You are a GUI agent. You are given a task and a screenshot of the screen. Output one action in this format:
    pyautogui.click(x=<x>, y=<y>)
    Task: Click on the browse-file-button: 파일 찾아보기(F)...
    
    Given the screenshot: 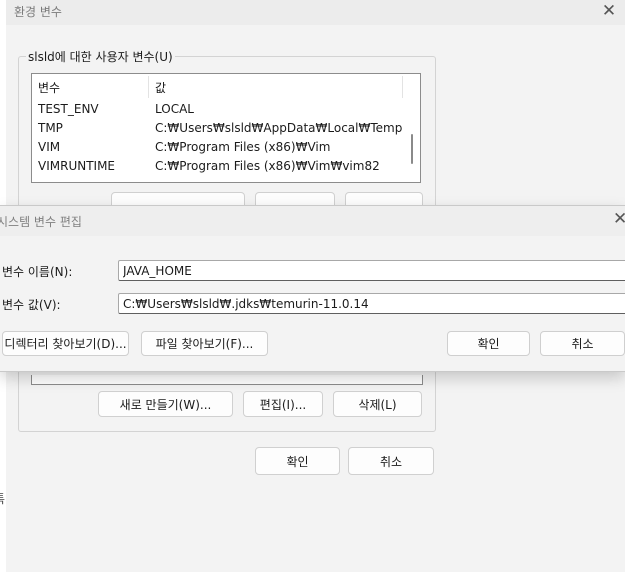 What is the action you would take?
    pyautogui.click(x=204, y=343)
    